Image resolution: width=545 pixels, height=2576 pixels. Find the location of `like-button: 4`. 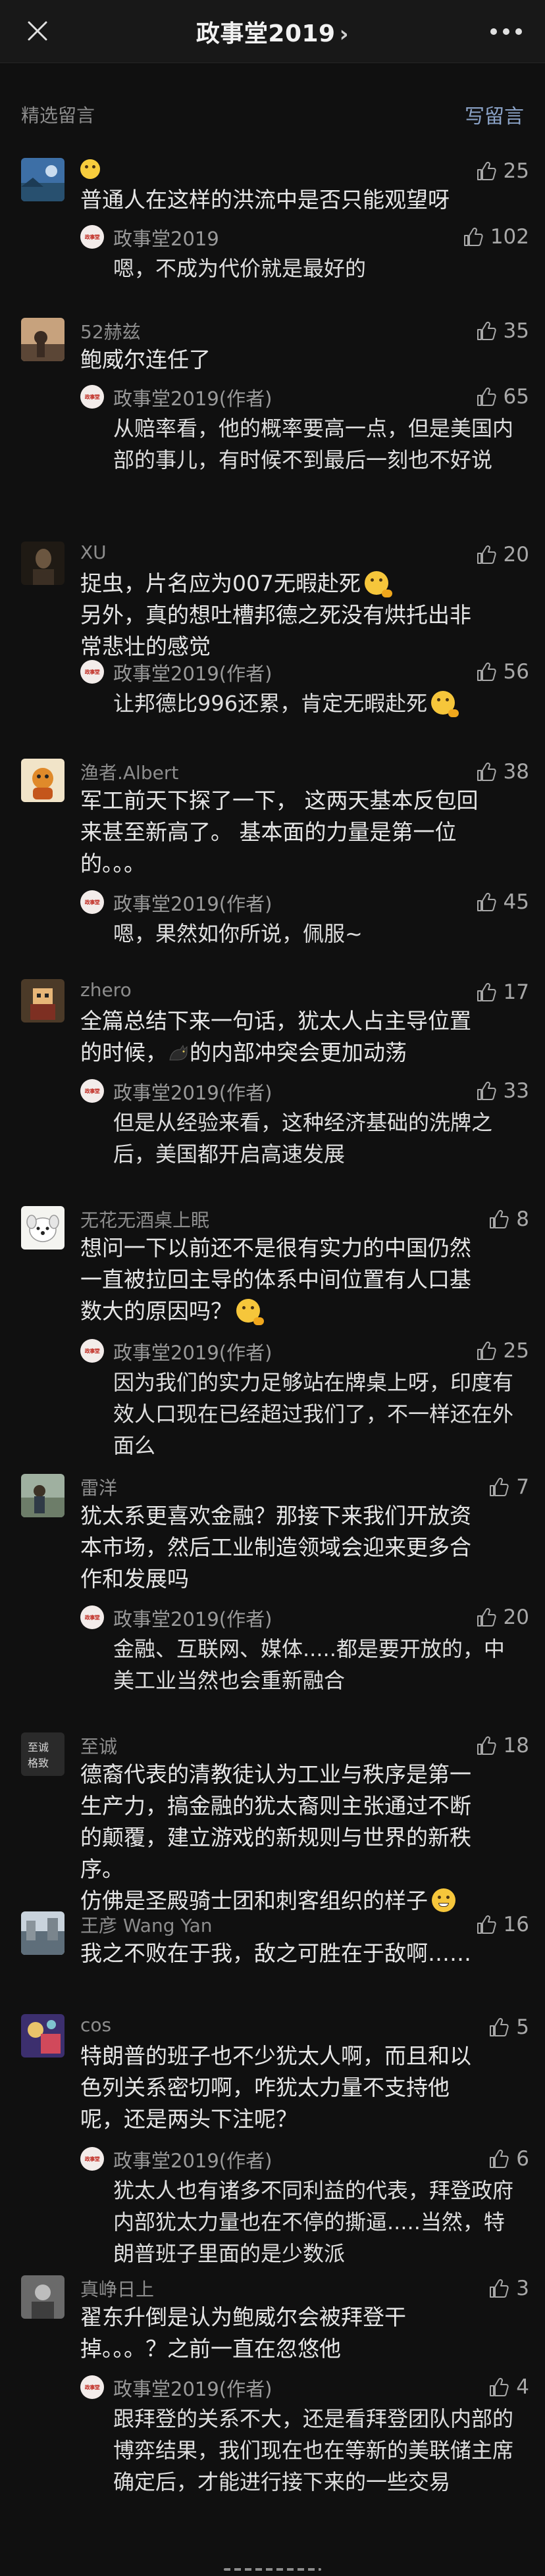

like-button: 4 is located at coordinates (508, 2387).